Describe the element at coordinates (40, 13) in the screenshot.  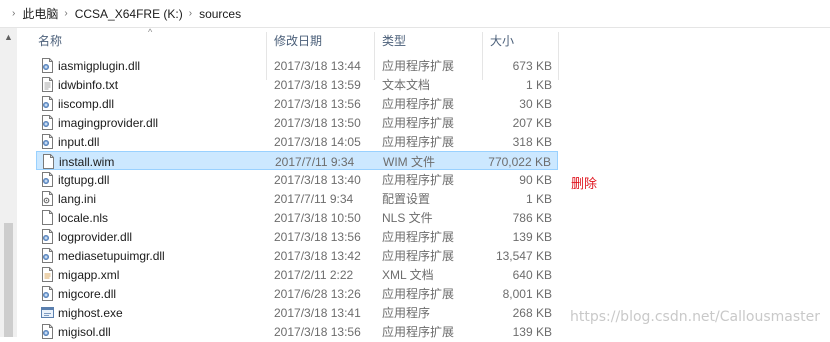
I see `breadcrumb-item-this-pc: 此电脑` at that location.